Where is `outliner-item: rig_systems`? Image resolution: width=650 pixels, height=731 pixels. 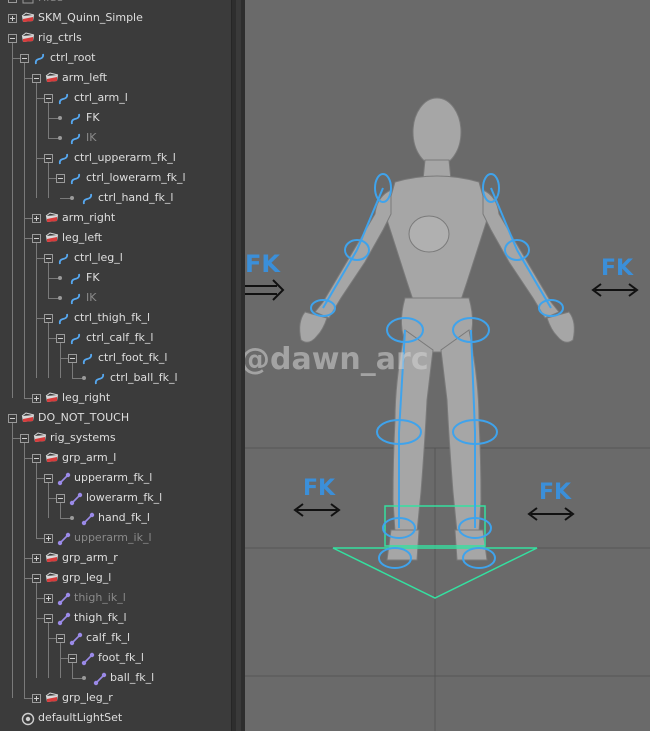 outliner-item: rig_systems is located at coordinates (83, 438).